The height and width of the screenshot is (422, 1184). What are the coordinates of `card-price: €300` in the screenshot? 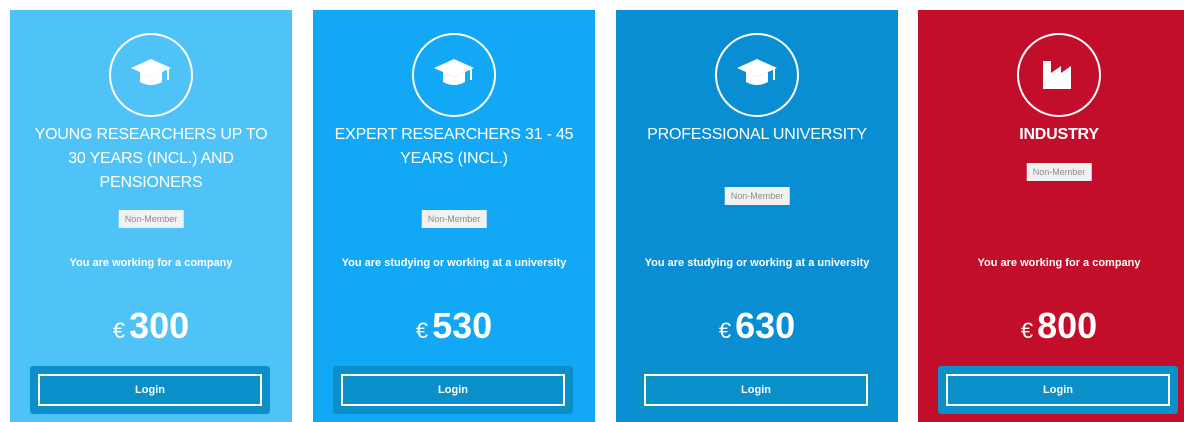 It's located at (151, 328).